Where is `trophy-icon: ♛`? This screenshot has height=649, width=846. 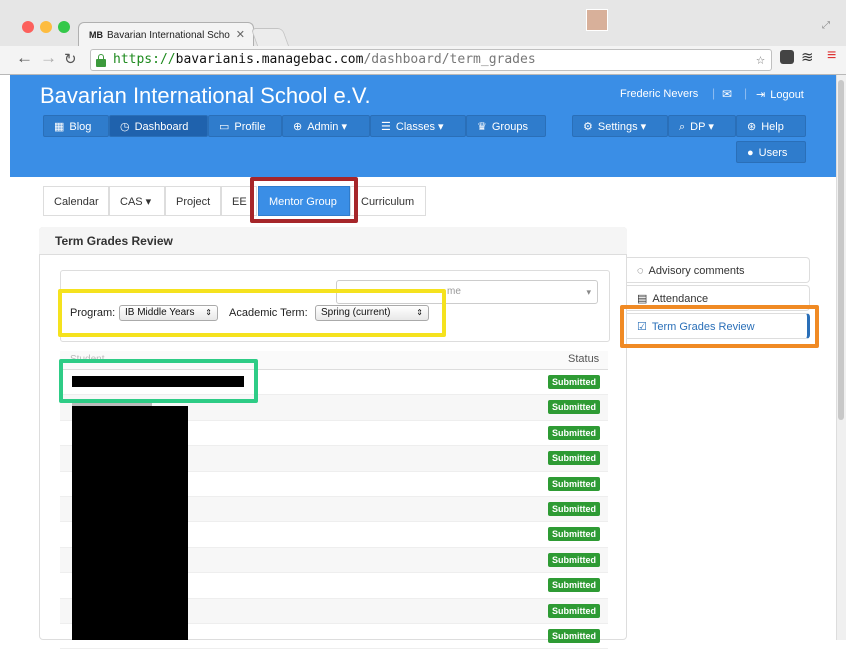
trophy-icon: ♛ is located at coordinates (482, 127).